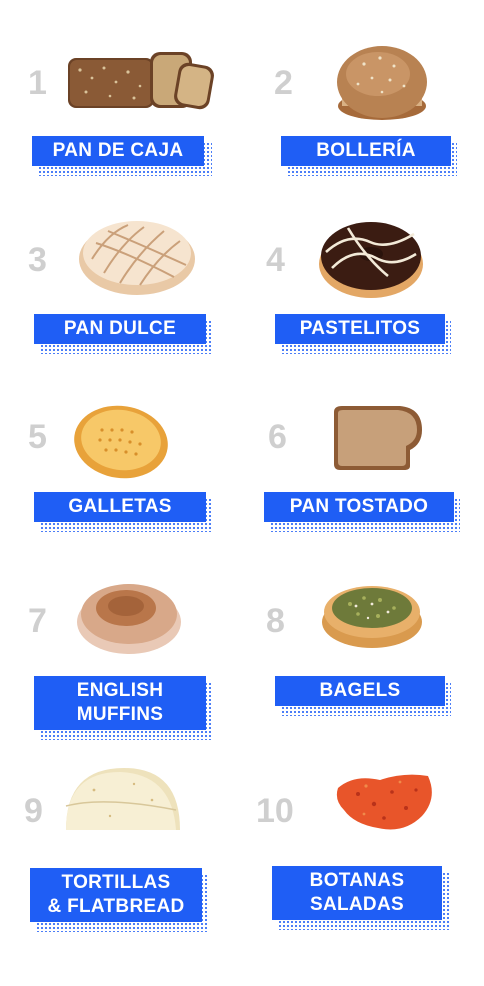 The image size is (484, 986). Describe the element at coordinates (359, 507) in the screenshot. I see `item-label-6: PAN TOSTADO` at that location.